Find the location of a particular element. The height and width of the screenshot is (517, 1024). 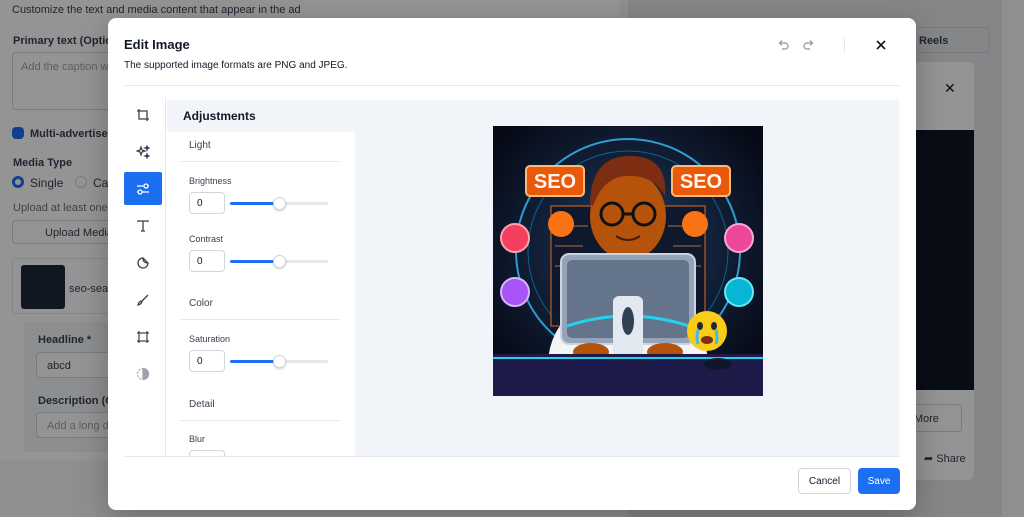

close-icon is located at coordinates (881, 45).